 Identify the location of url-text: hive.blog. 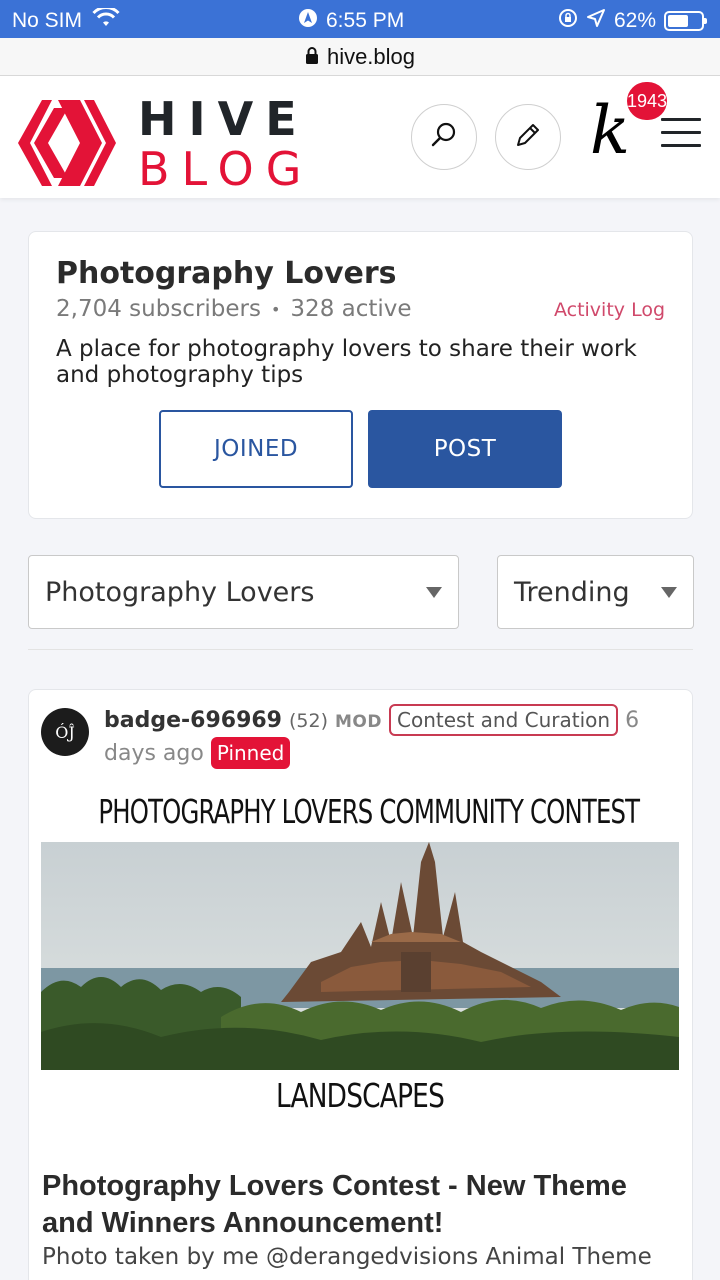
(371, 56).